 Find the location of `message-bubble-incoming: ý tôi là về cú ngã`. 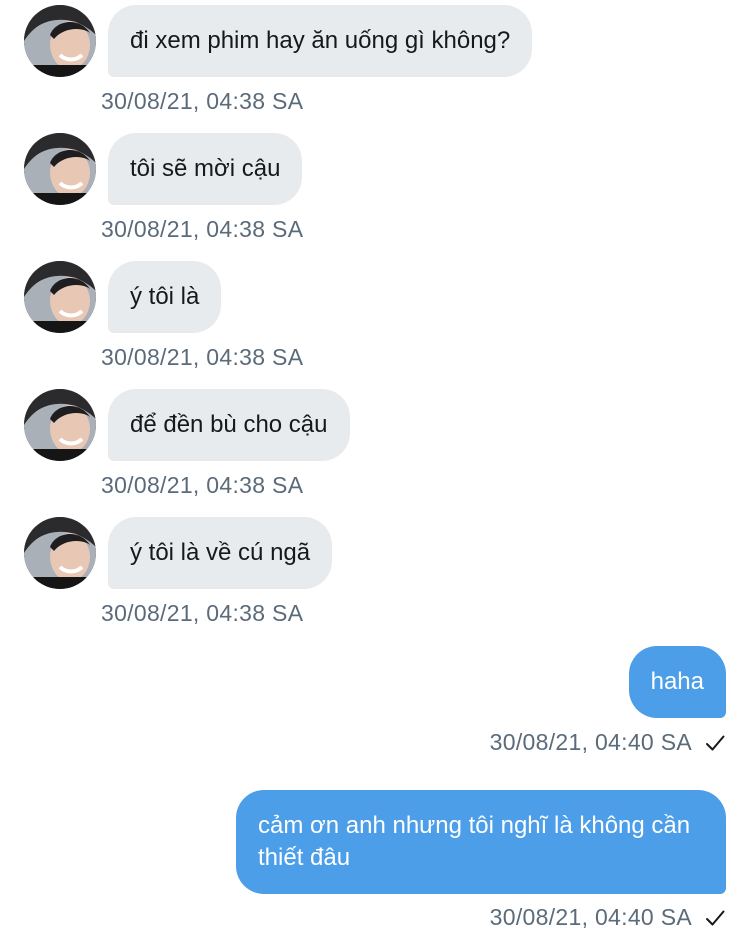

message-bubble-incoming: ý tôi là về cú ngã is located at coordinates (220, 553).